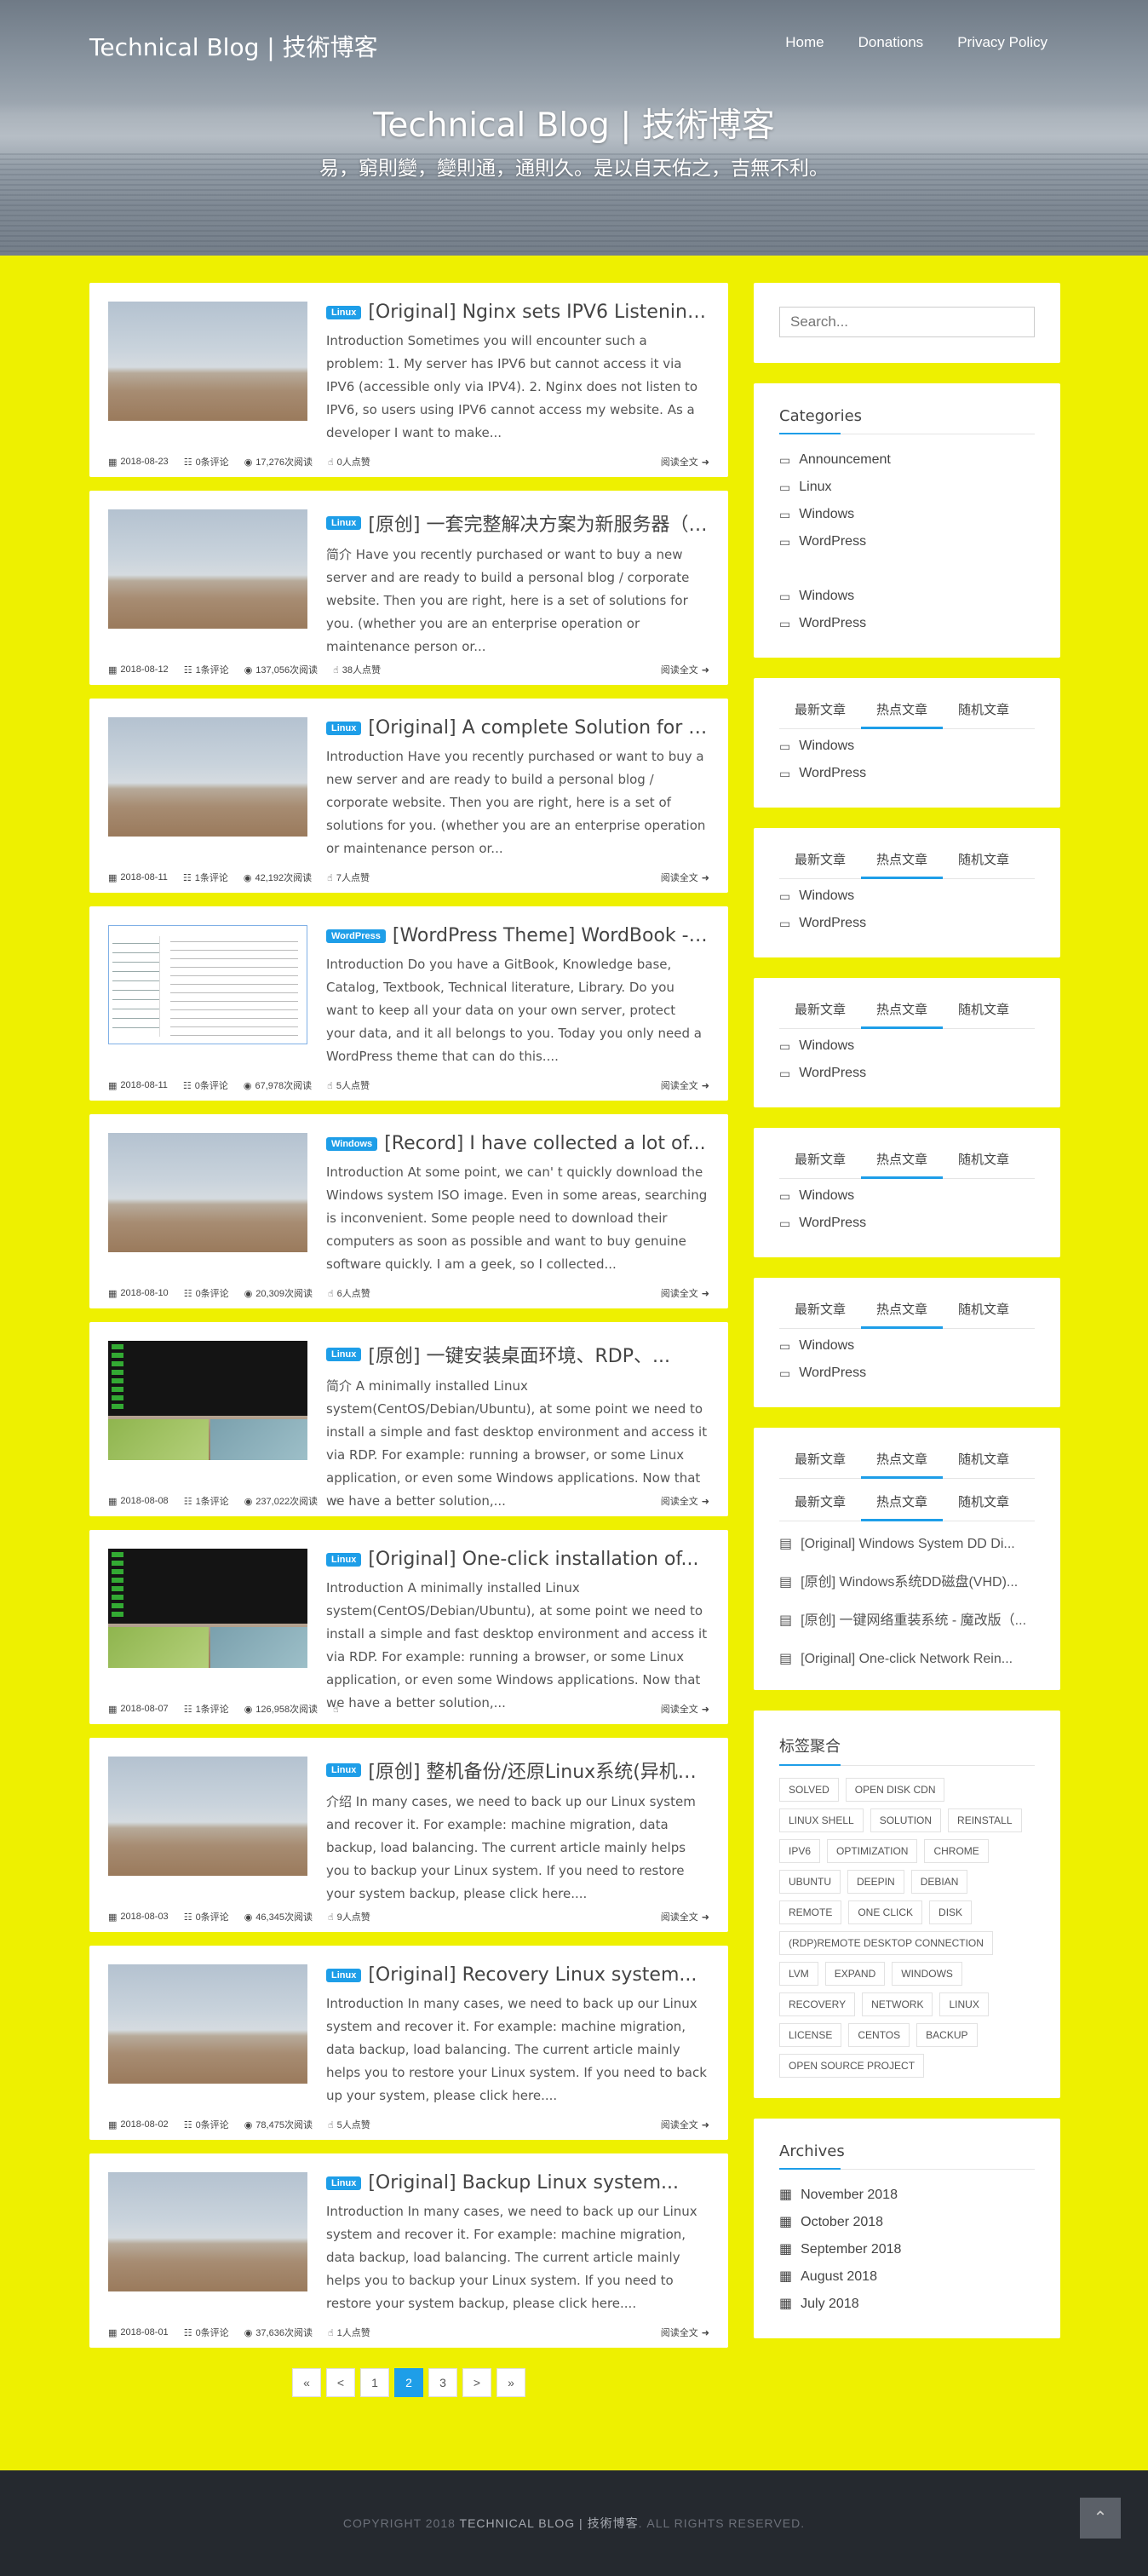  Describe the element at coordinates (1002, 43) in the screenshot. I see `nav-privacy-policy: Privacy Policy` at that location.